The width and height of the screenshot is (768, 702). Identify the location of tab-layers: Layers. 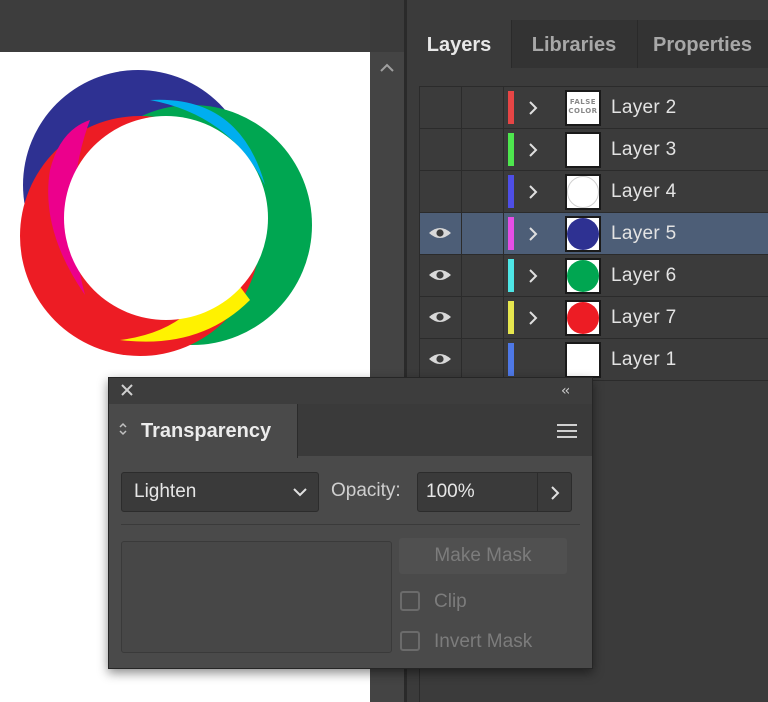
(459, 44).